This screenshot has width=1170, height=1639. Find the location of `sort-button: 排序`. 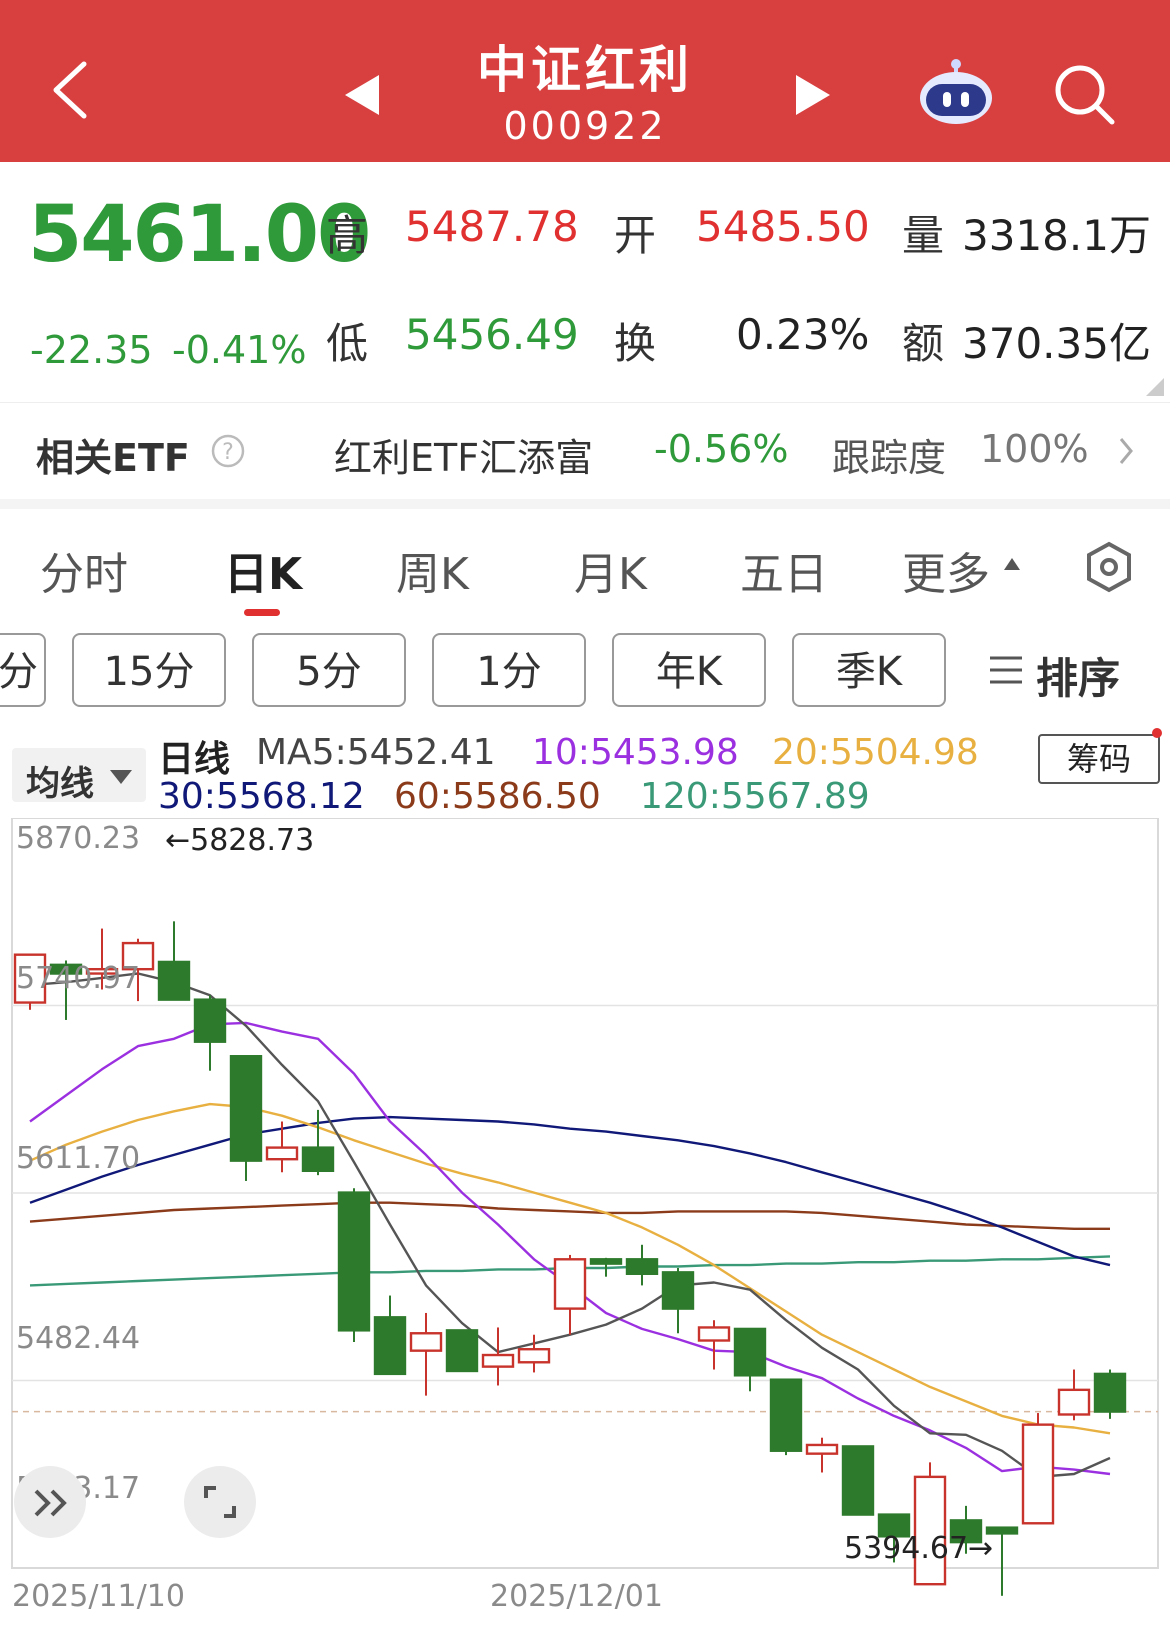

sort-button: 排序 is located at coordinates (1078, 675).